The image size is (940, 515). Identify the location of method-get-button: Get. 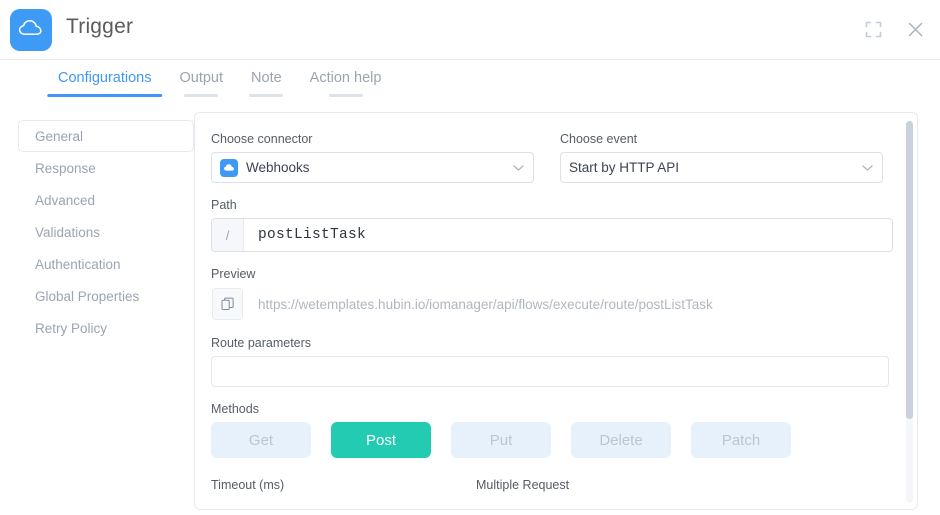
(261, 440).